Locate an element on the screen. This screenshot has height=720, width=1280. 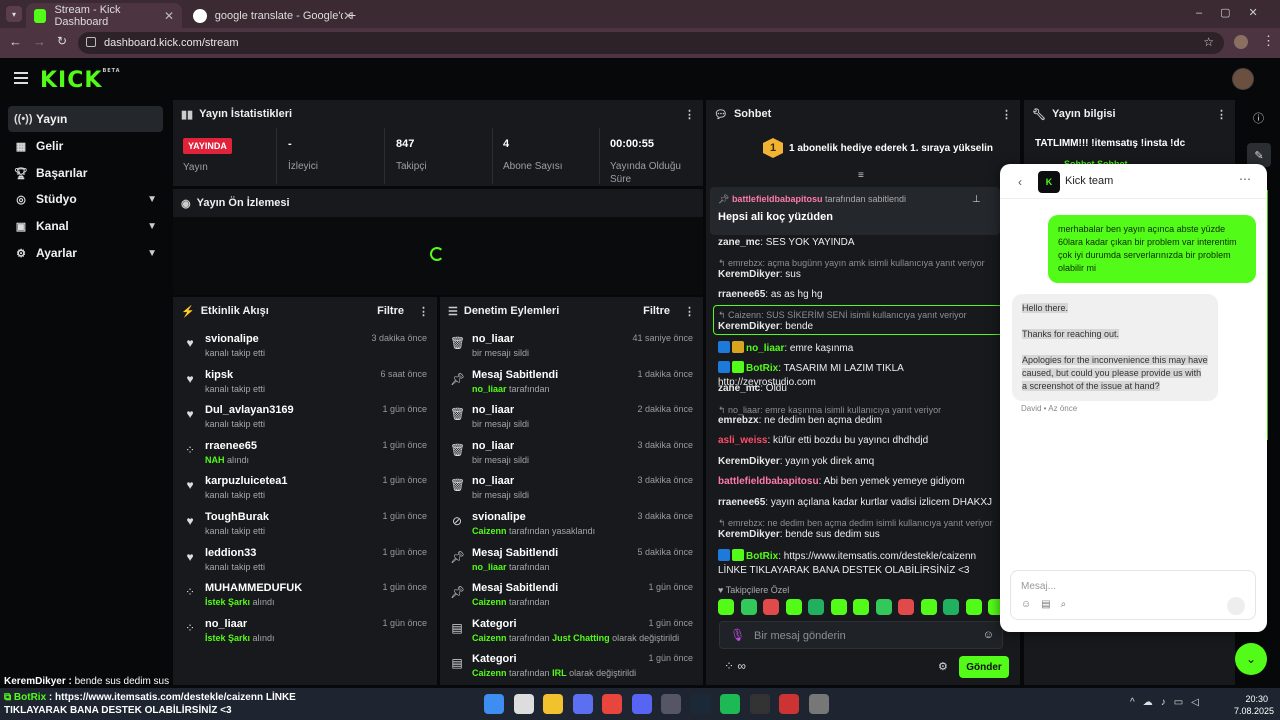
moderation-row: 🗑︎ no_liaar bir mesajı sildi 3 dakika önce is located at coordinates (571, 454).